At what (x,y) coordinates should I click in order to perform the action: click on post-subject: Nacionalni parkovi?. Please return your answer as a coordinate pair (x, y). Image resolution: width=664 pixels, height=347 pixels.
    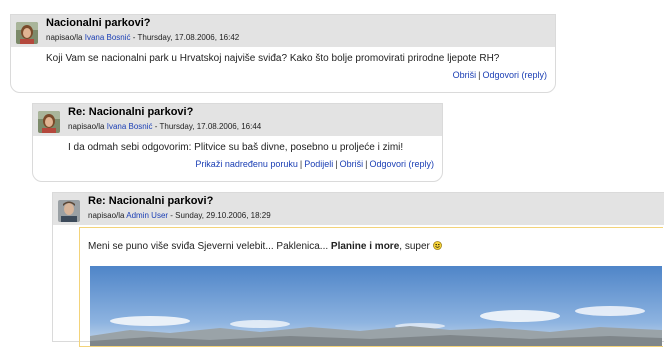
    Looking at the image, I should click on (98, 23).